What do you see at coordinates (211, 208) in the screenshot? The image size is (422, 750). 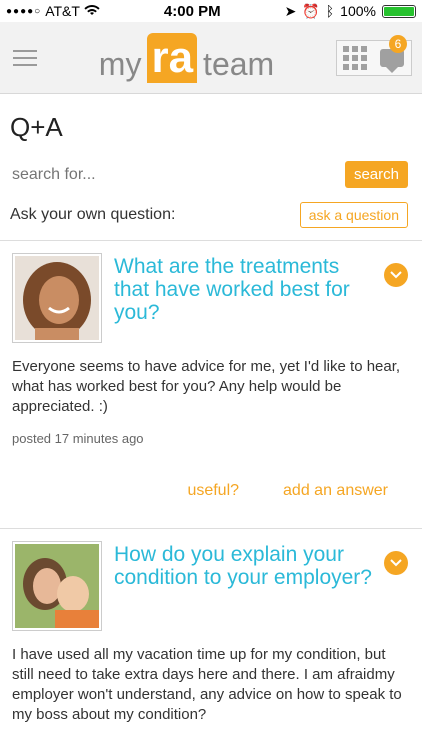 I see `ask-row: Ask your own question: ask a question` at bounding box center [211, 208].